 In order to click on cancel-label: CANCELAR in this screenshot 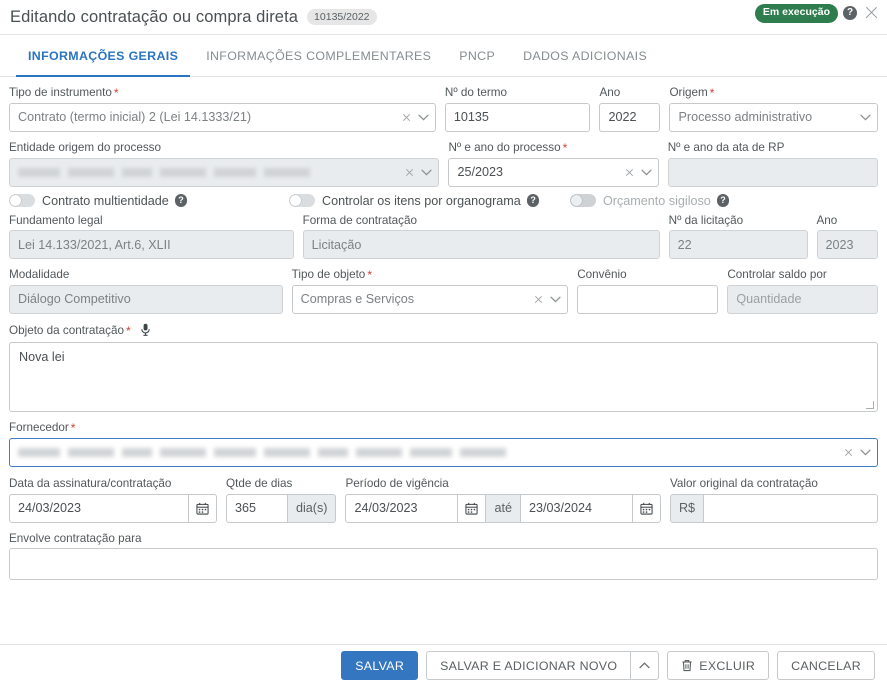, I will do `click(826, 665)`.